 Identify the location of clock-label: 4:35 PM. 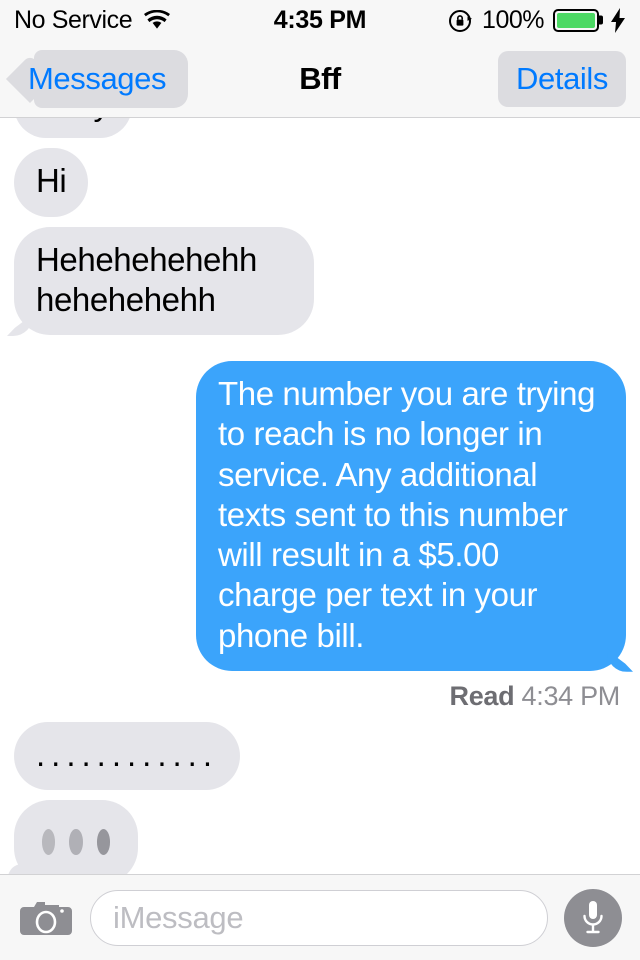
(320, 19).